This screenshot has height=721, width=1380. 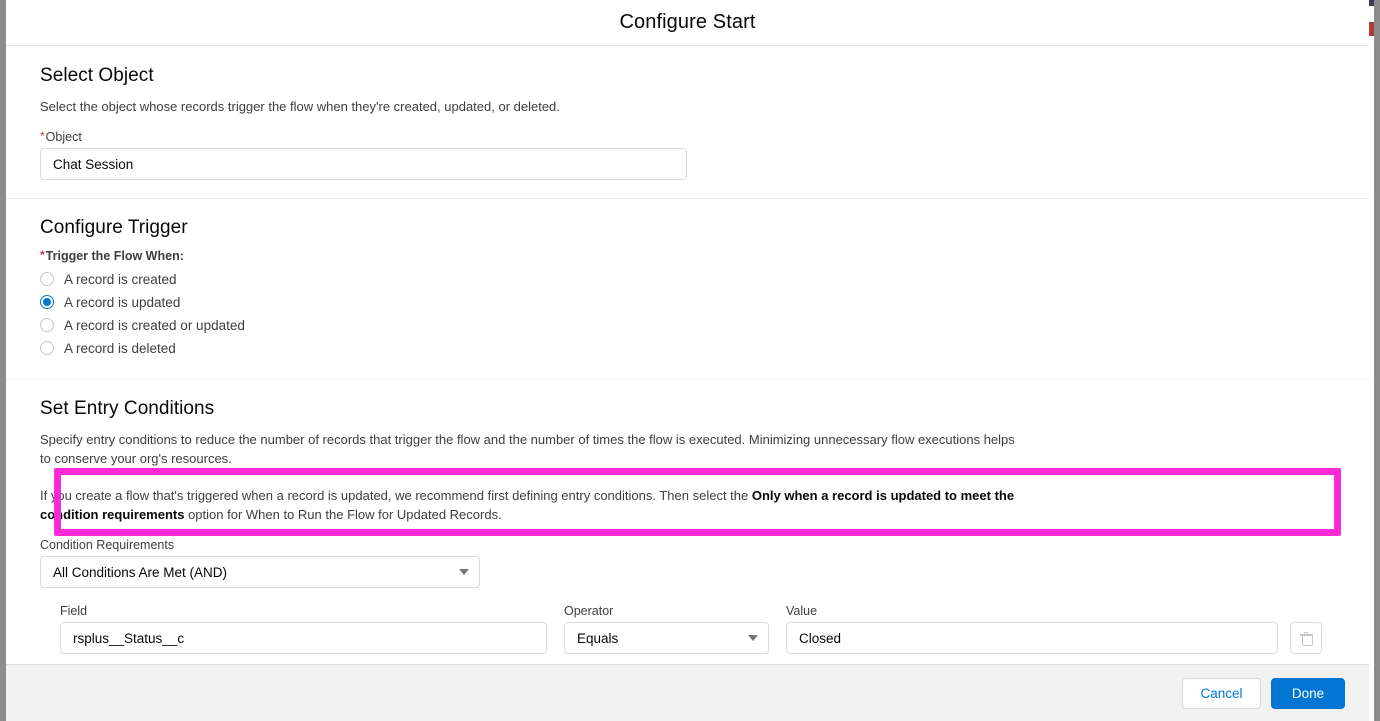 I want to click on trigger-radio-legend: *Trigger the Flow When:, so click(x=687, y=255).